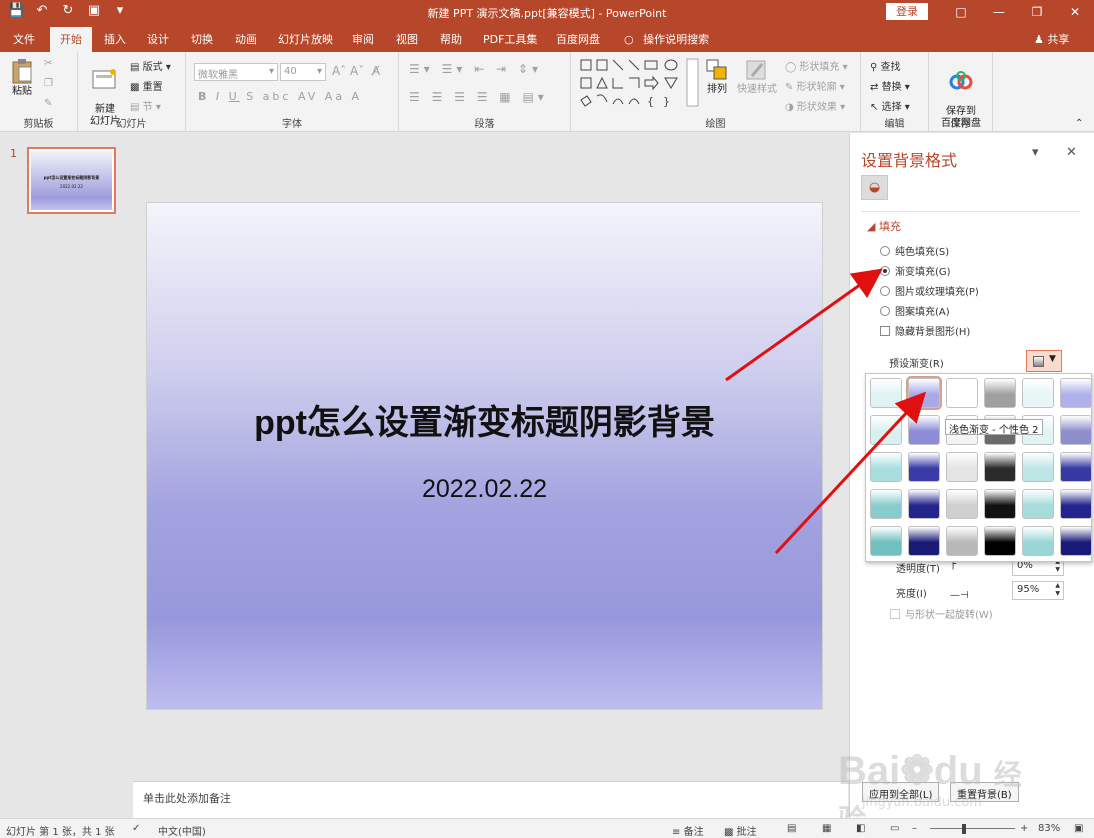  Describe the element at coordinates (860, 828) in the screenshot. I see `reading-view-icon: ◧` at that location.